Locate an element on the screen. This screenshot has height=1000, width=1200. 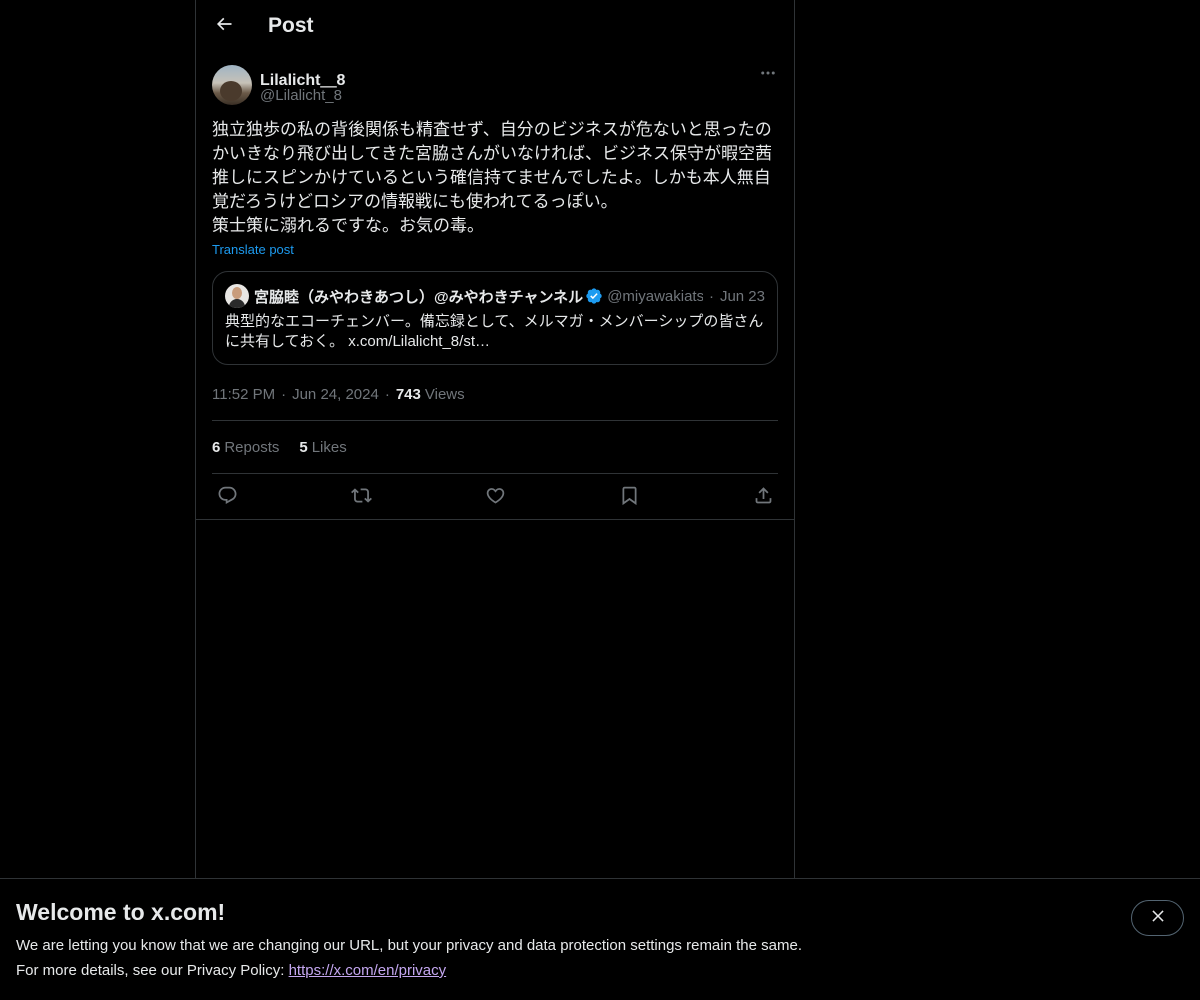
reposts-stat: 6 Reposts is located at coordinates (245, 447).